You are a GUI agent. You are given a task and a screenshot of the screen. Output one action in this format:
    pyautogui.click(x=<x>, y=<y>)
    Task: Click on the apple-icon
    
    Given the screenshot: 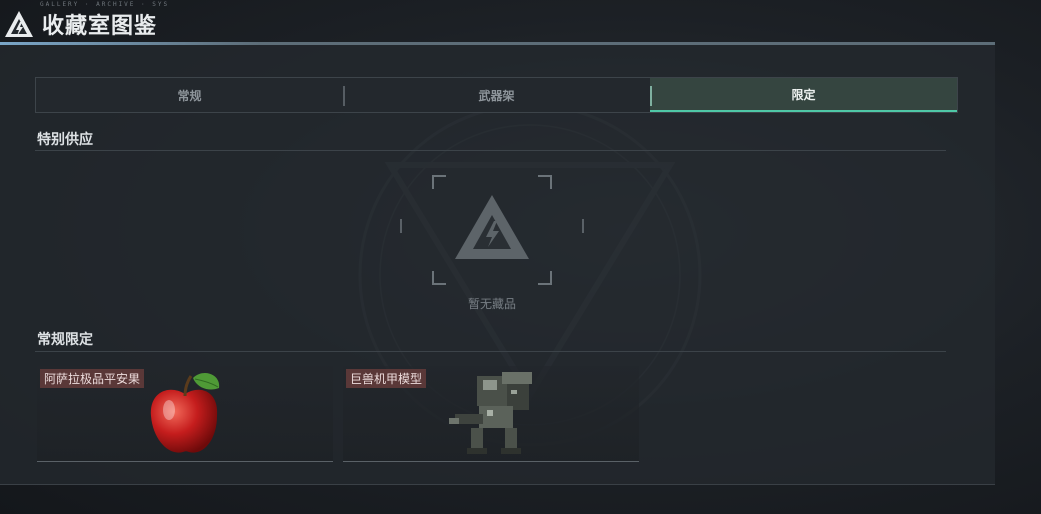 What is the action you would take?
    pyautogui.click(x=185, y=413)
    